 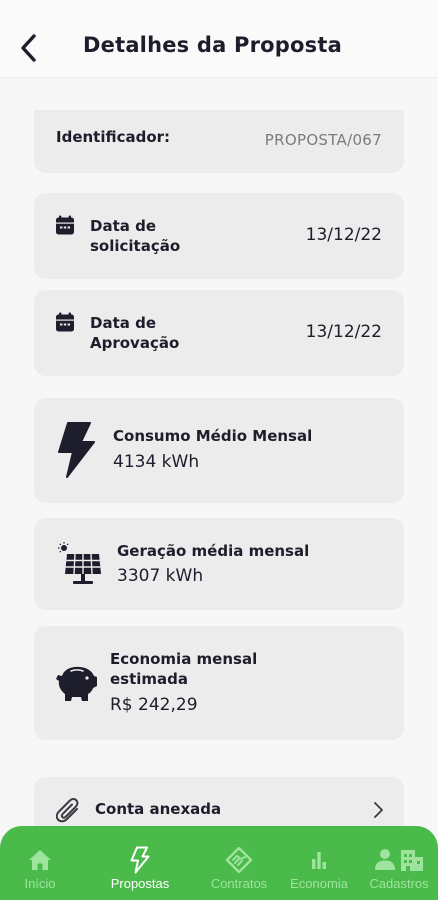 What do you see at coordinates (399, 883) in the screenshot?
I see `nav-label-cadastros: Cadastros` at bounding box center [399, 883].